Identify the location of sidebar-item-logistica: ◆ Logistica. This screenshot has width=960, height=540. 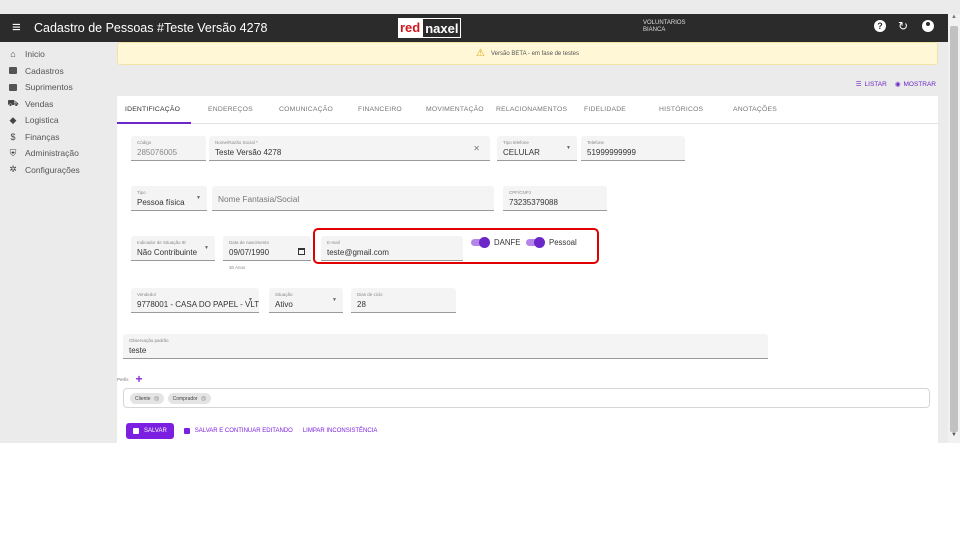
(55, 120).